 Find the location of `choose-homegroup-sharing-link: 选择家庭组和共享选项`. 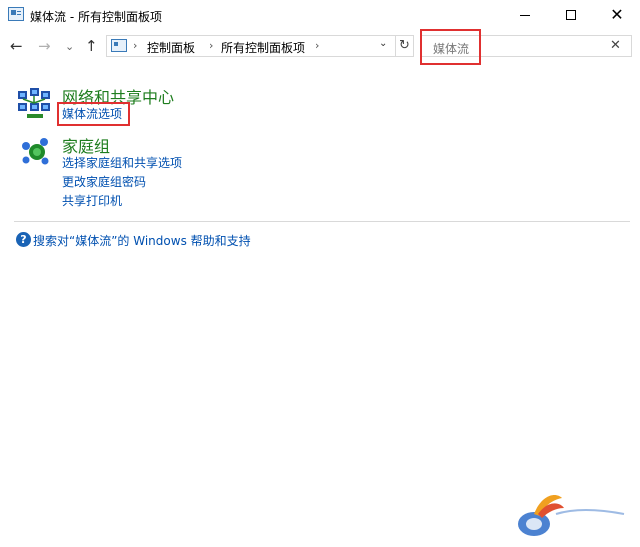

choose-homegroup-sharing-link: 选择家庭组和共享选项 is located at coordinates (122, 162).